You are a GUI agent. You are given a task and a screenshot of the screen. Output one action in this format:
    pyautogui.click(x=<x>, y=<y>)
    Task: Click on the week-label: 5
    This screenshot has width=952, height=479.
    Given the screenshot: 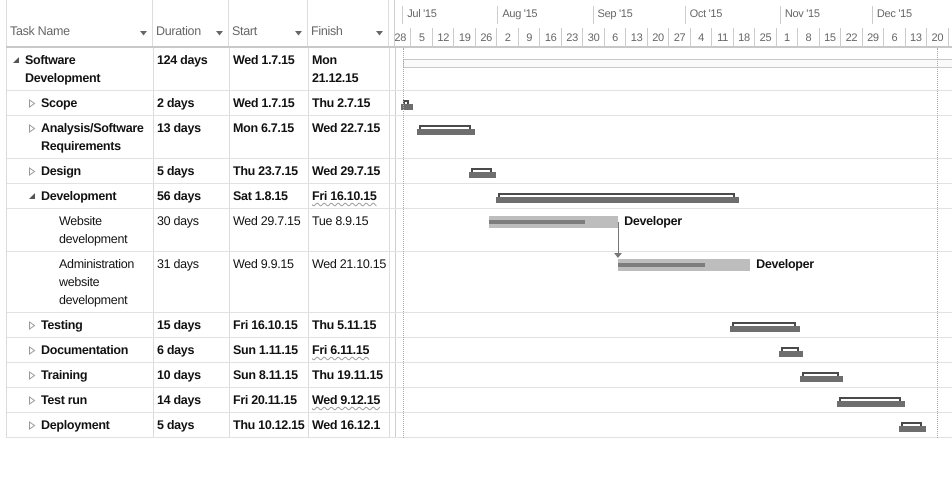 What is the action you would take?
    pyautogui.click(x=421, y=38)
    